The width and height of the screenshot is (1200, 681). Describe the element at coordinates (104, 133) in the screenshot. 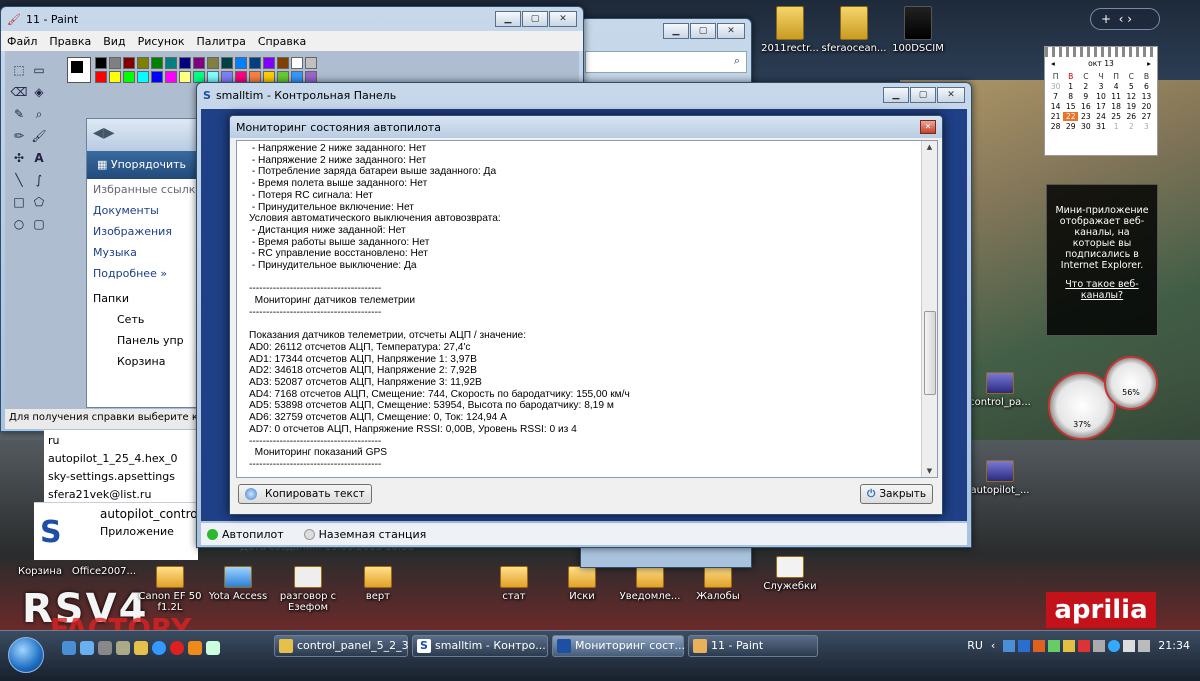

I see `back-forward-icon: ◀▶` at that location.